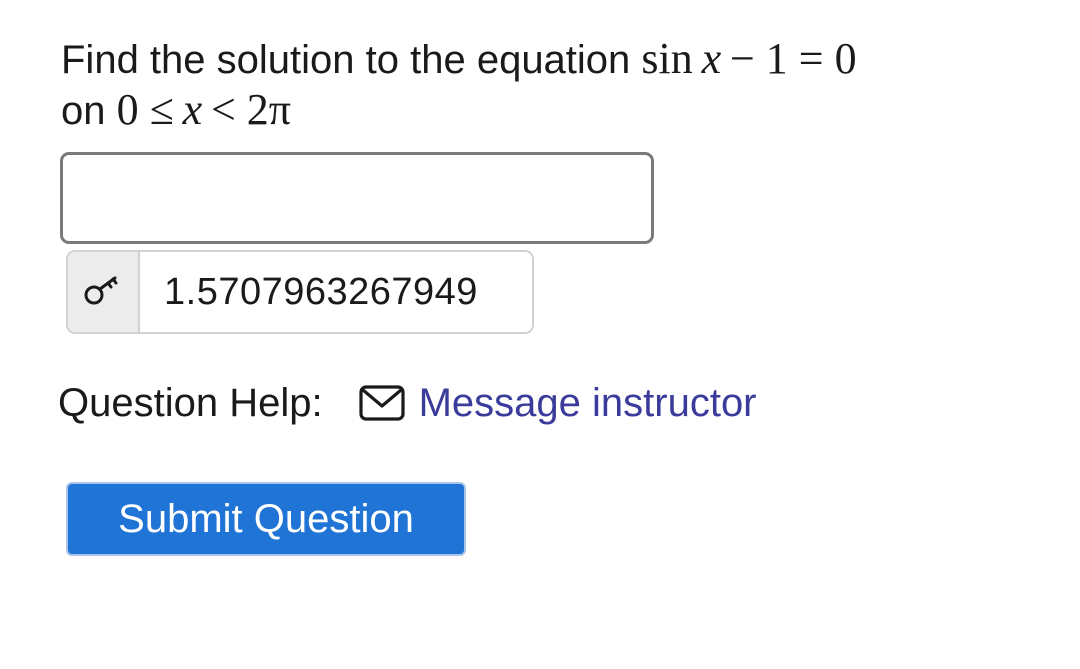 The height and width of the screenshot is (669, 1080). Describe the element at coordinates (357, 198) in the screenshot. I see `answer-input` at that location.